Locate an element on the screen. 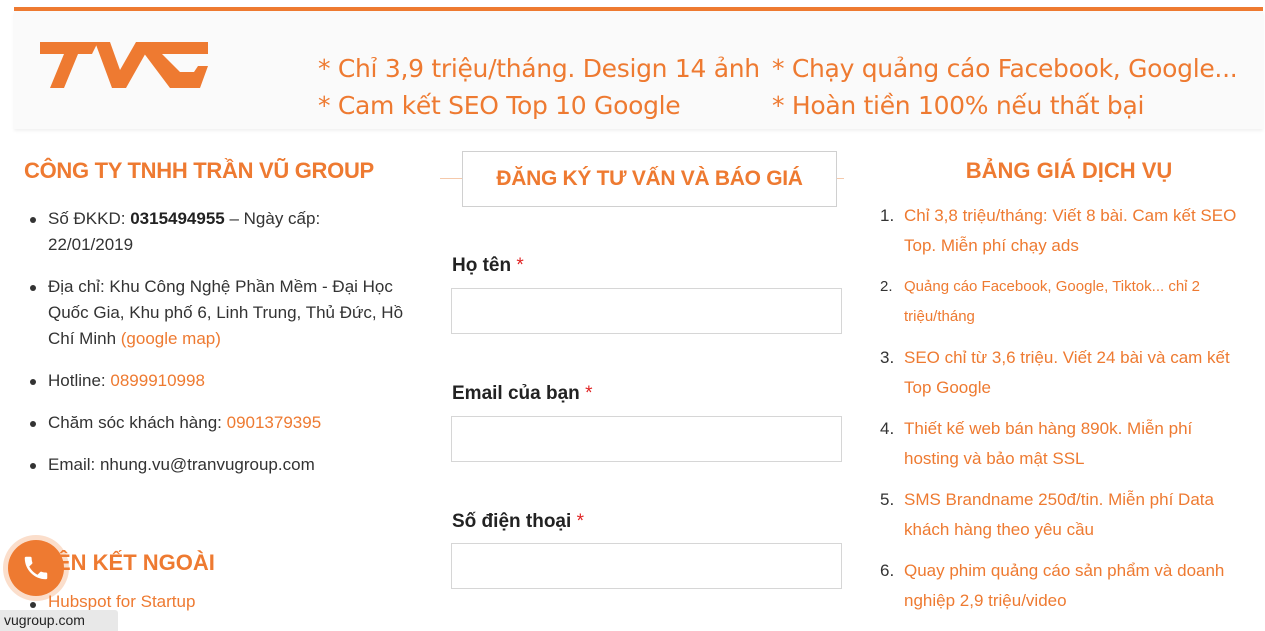 This screenshot has height=631, width=1265. email-info: Email: nhung.vu@tranvugroup.com is located at coordinates (214, 465).